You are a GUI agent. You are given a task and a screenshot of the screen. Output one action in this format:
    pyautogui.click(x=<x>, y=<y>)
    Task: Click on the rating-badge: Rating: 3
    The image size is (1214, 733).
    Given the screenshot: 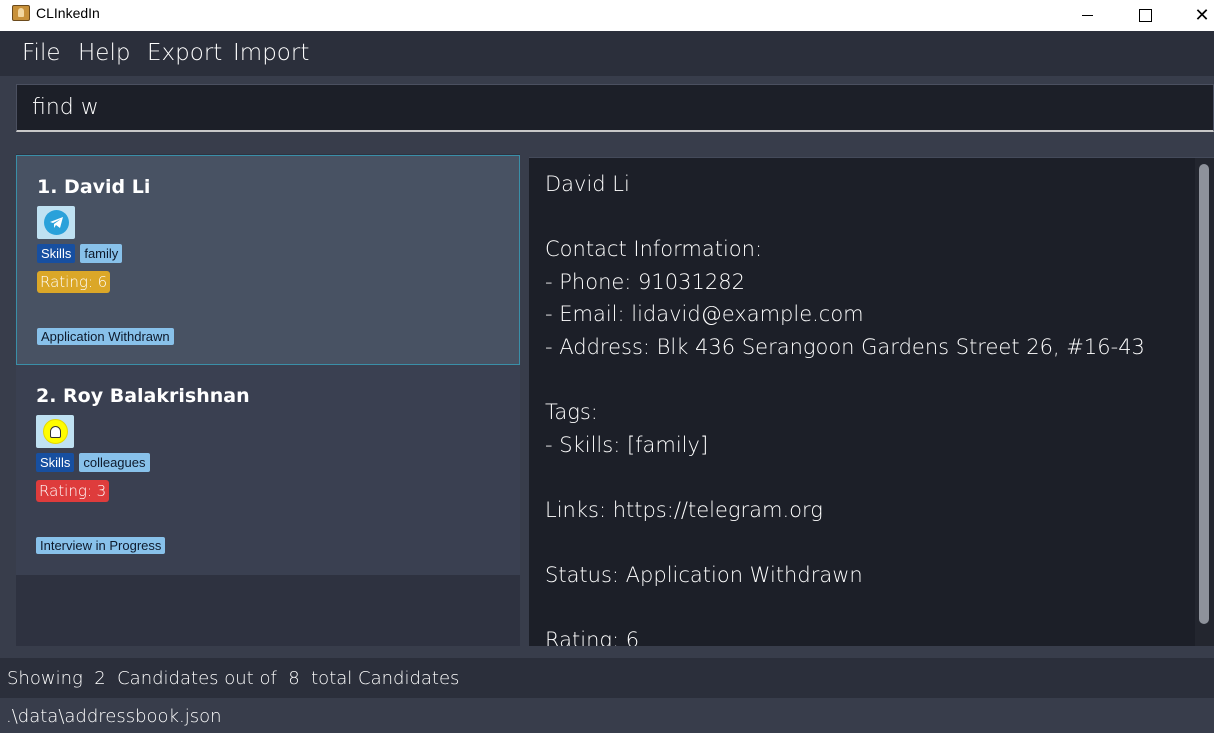 What is the action you would take?
    pyautogui.click(x=73, y=491)
    